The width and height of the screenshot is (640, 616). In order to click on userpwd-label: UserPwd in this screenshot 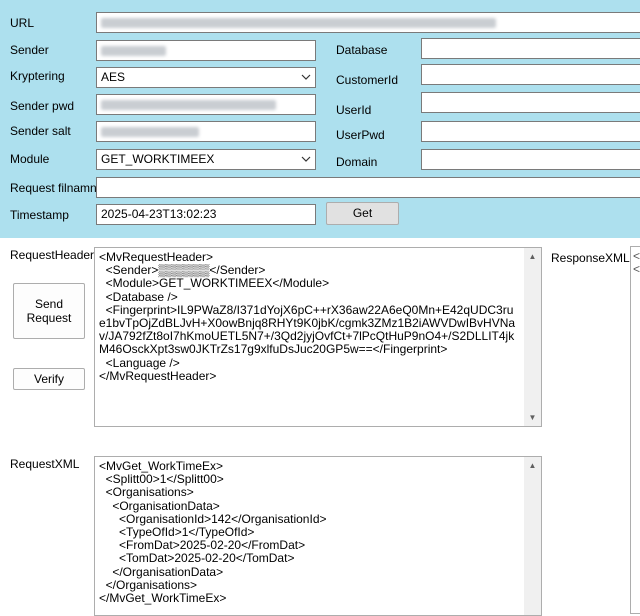, I will do `click(360, 135)`.